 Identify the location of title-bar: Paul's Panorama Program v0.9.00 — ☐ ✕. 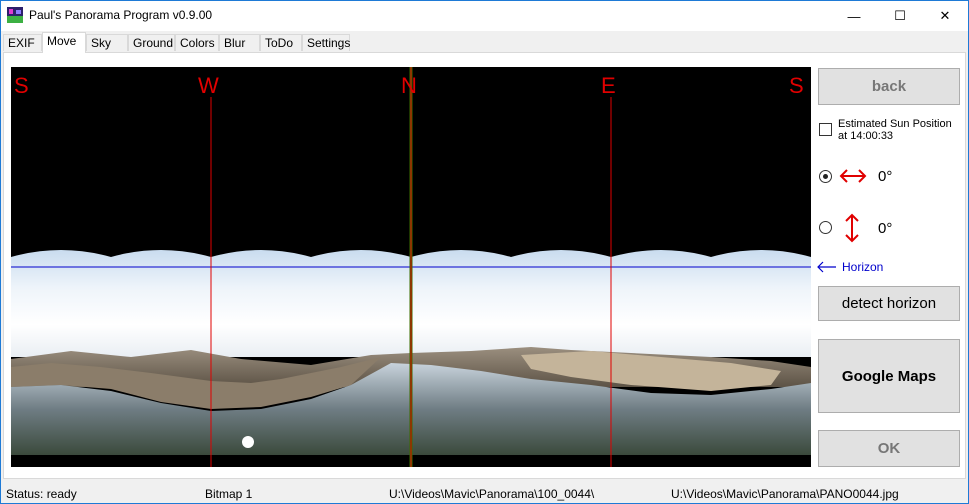
(484, 16).